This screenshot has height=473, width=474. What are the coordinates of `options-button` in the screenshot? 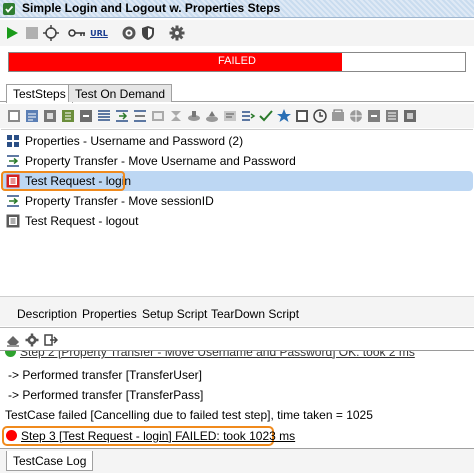 It's located at (129, 33).